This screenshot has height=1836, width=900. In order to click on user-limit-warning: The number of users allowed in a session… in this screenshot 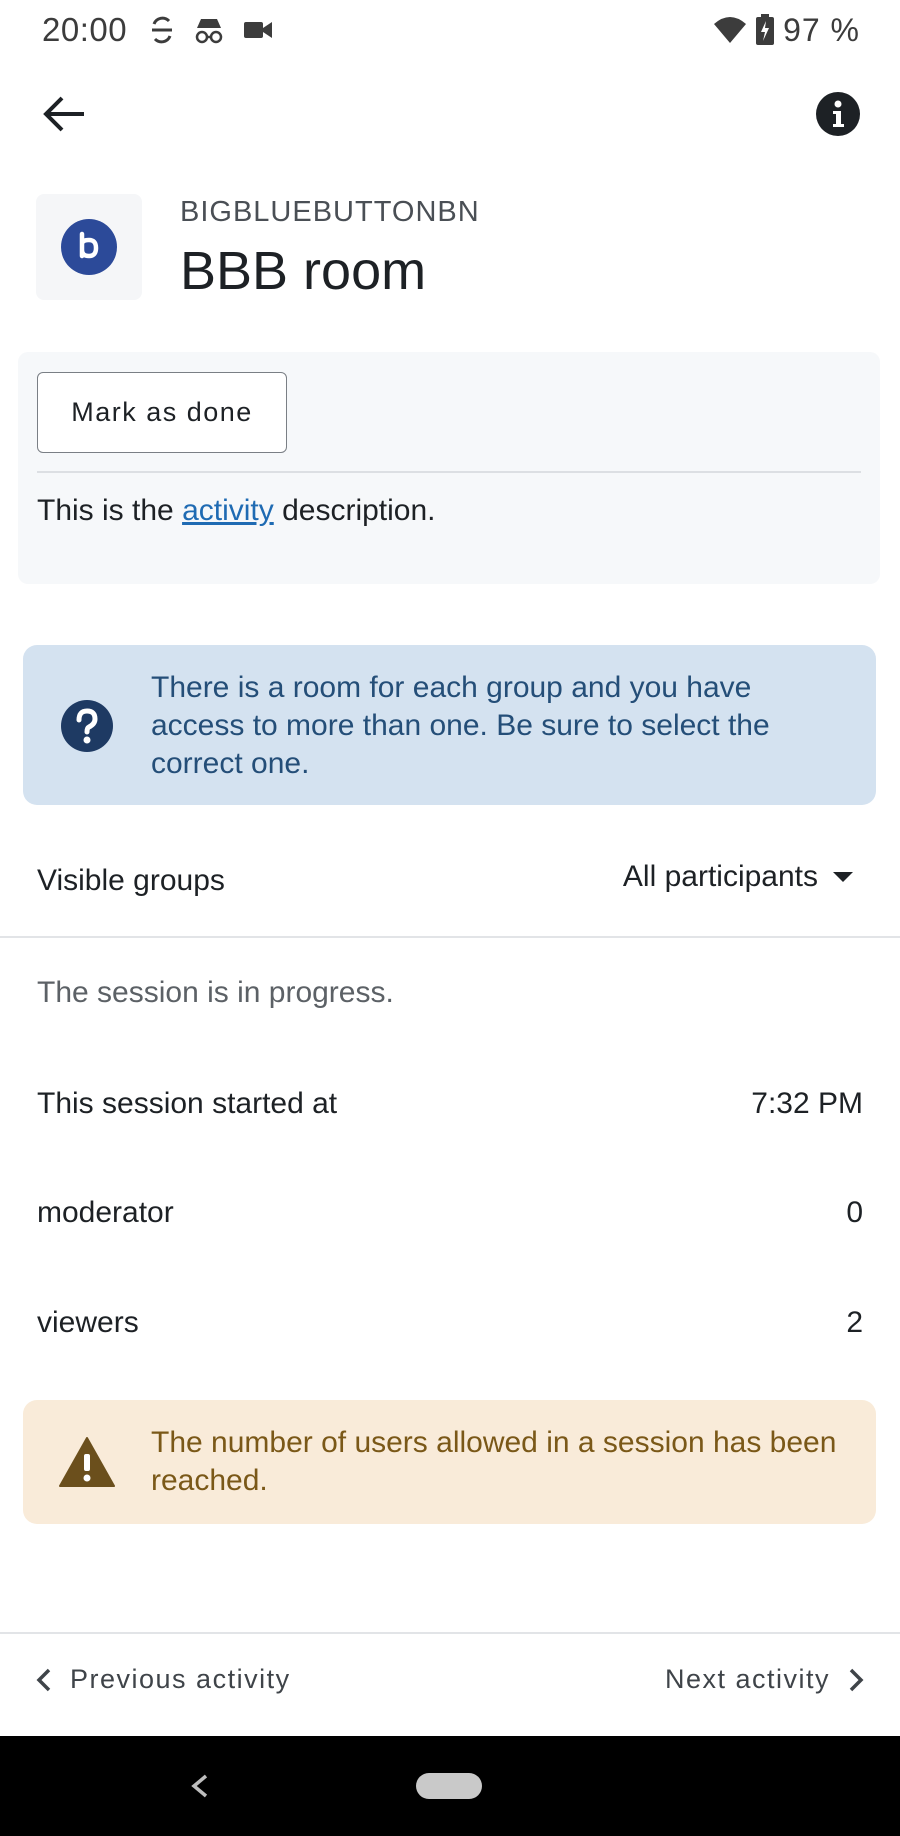, I will do `click(449, 1462)`.